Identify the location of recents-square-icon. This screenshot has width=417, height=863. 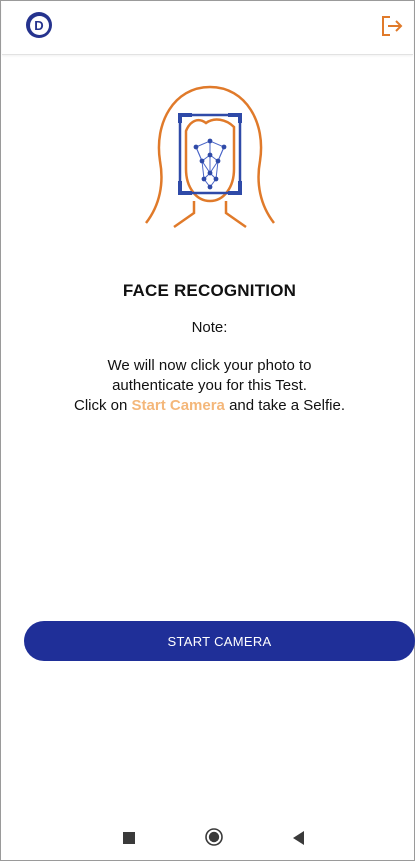
(129, 838).